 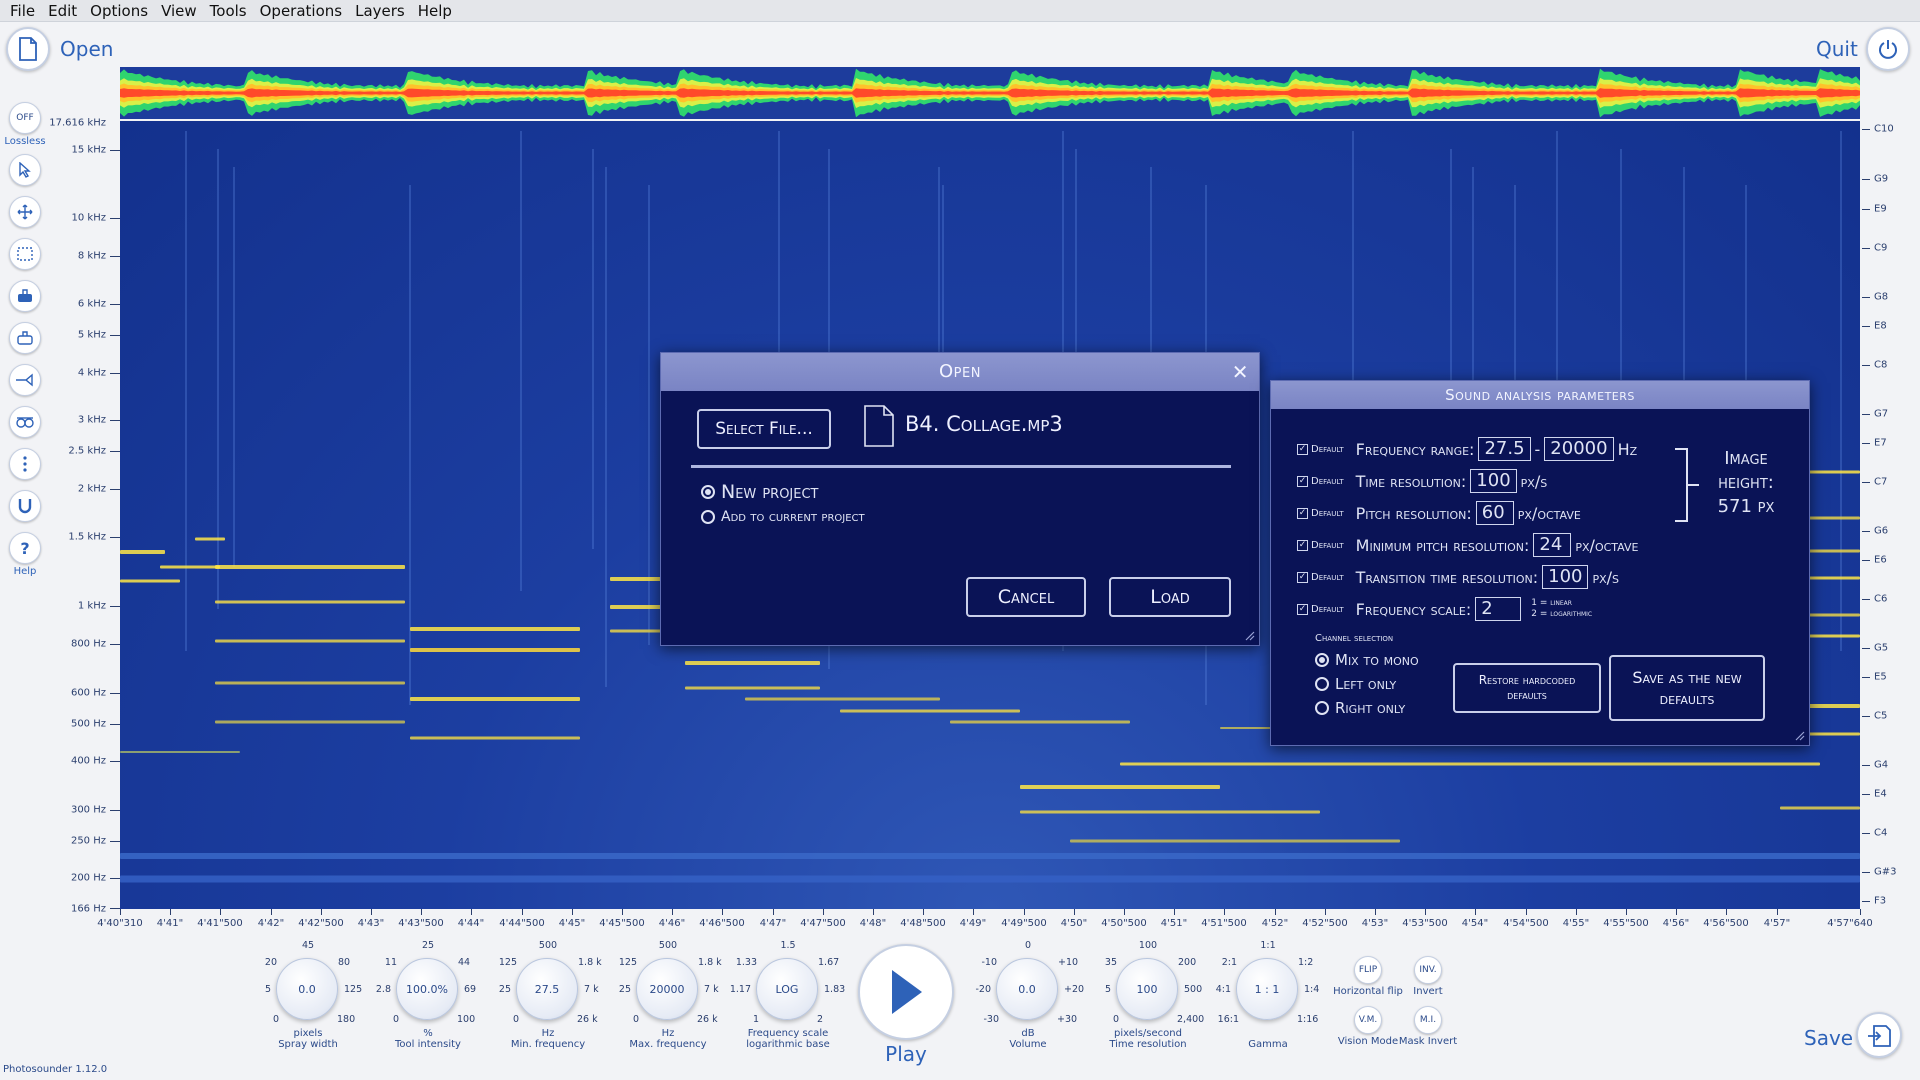 I want to click on more-tools, so click(x=25, y=464).